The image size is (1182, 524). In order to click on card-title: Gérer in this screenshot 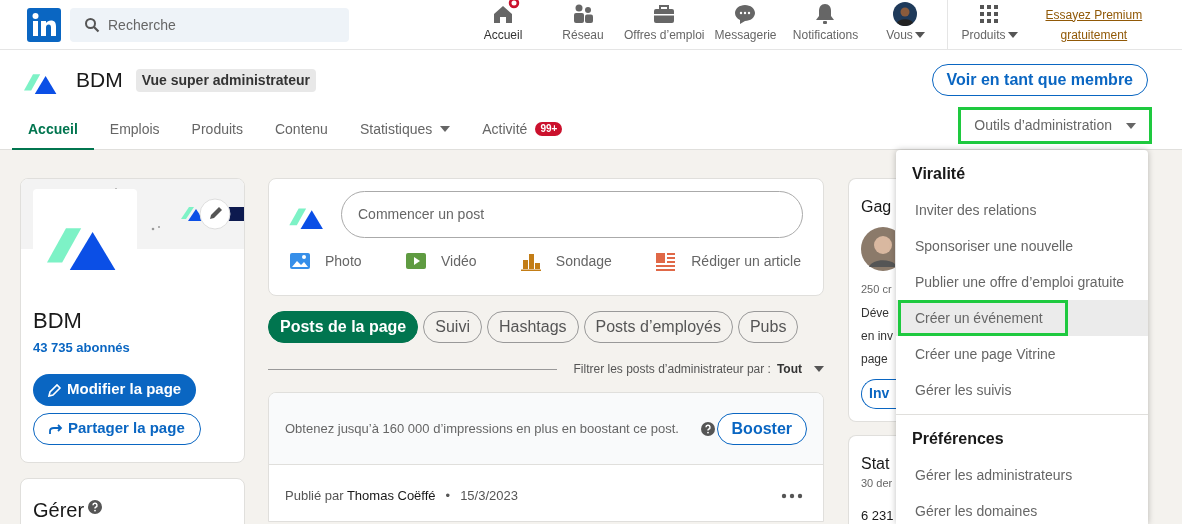, I will do `click(59, 510)`.